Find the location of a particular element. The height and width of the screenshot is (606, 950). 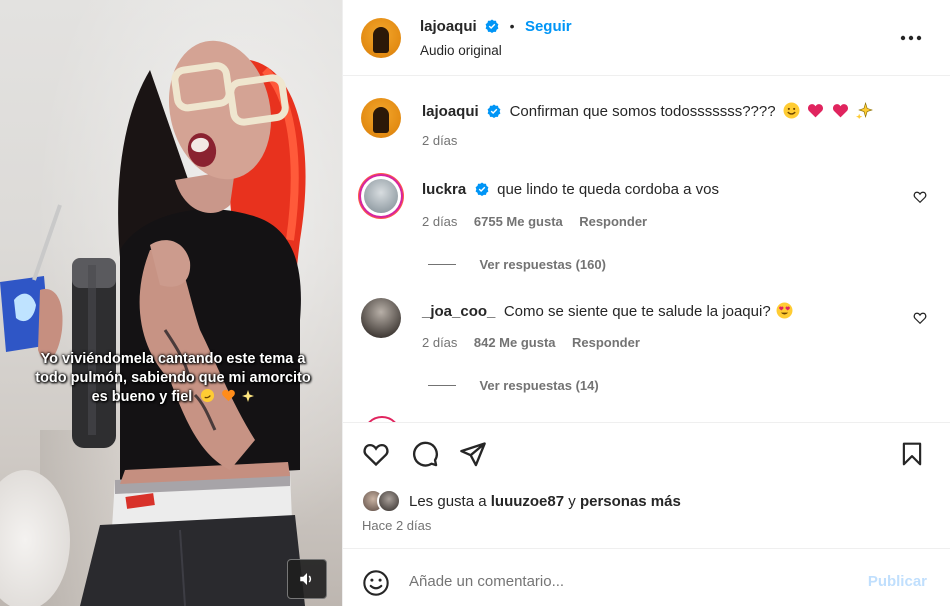

caption-username: lajoaqui is located at coordinates (450, 111).